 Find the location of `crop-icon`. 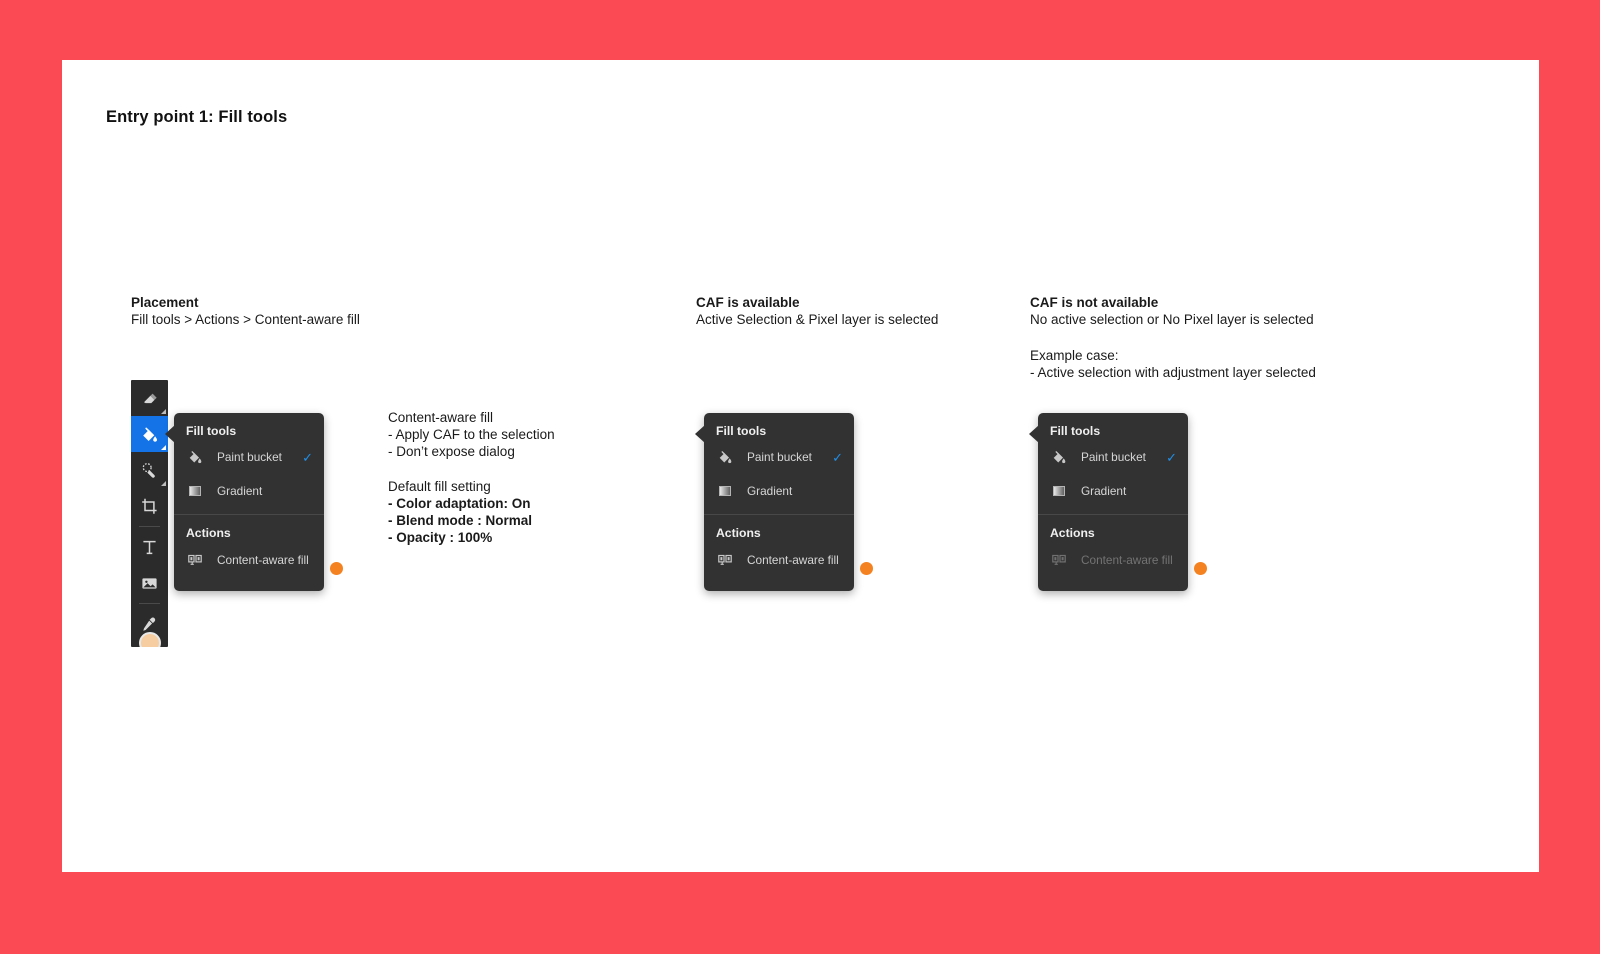

crop-icon is located at coordinates (149, 506).